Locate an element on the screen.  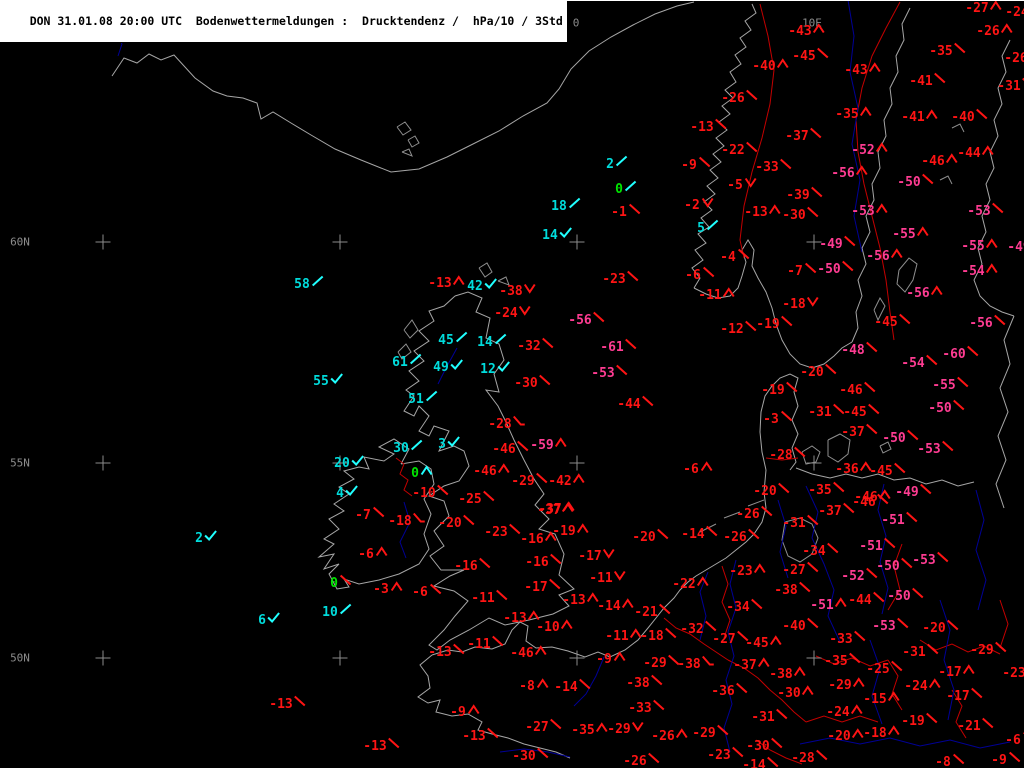
pressure-tendency-value: -24 is located at coordinates (838, 712).